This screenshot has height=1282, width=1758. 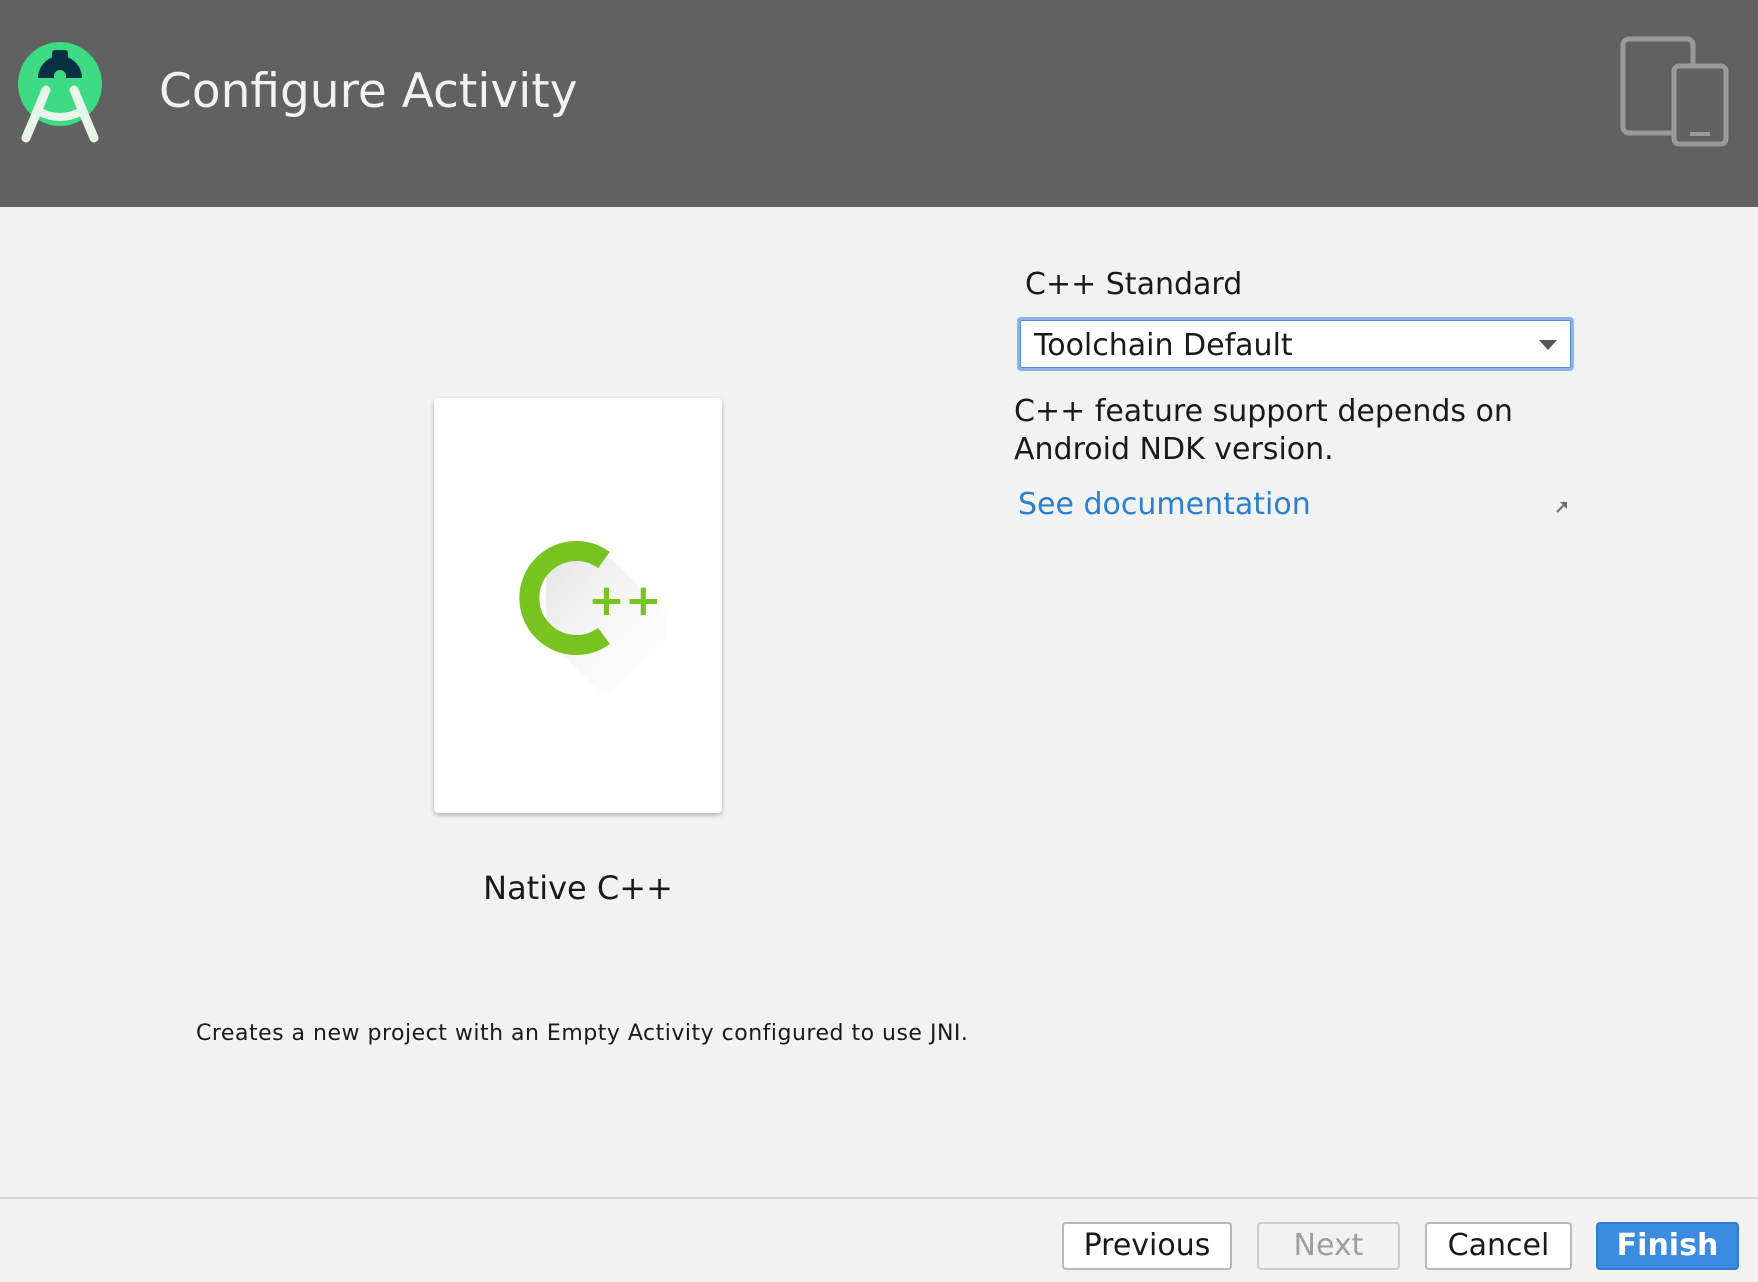 What do you see at coordinates (1295, 344) in the screenshot?
I see `cpp-standard-dropdown: Toolchain Default` at bounding box center [1295, 344].